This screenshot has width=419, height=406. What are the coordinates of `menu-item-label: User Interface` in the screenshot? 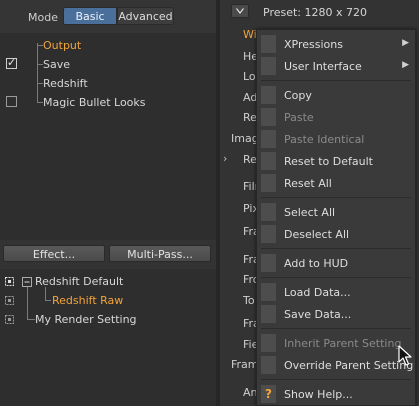 It's located at (323, 66).